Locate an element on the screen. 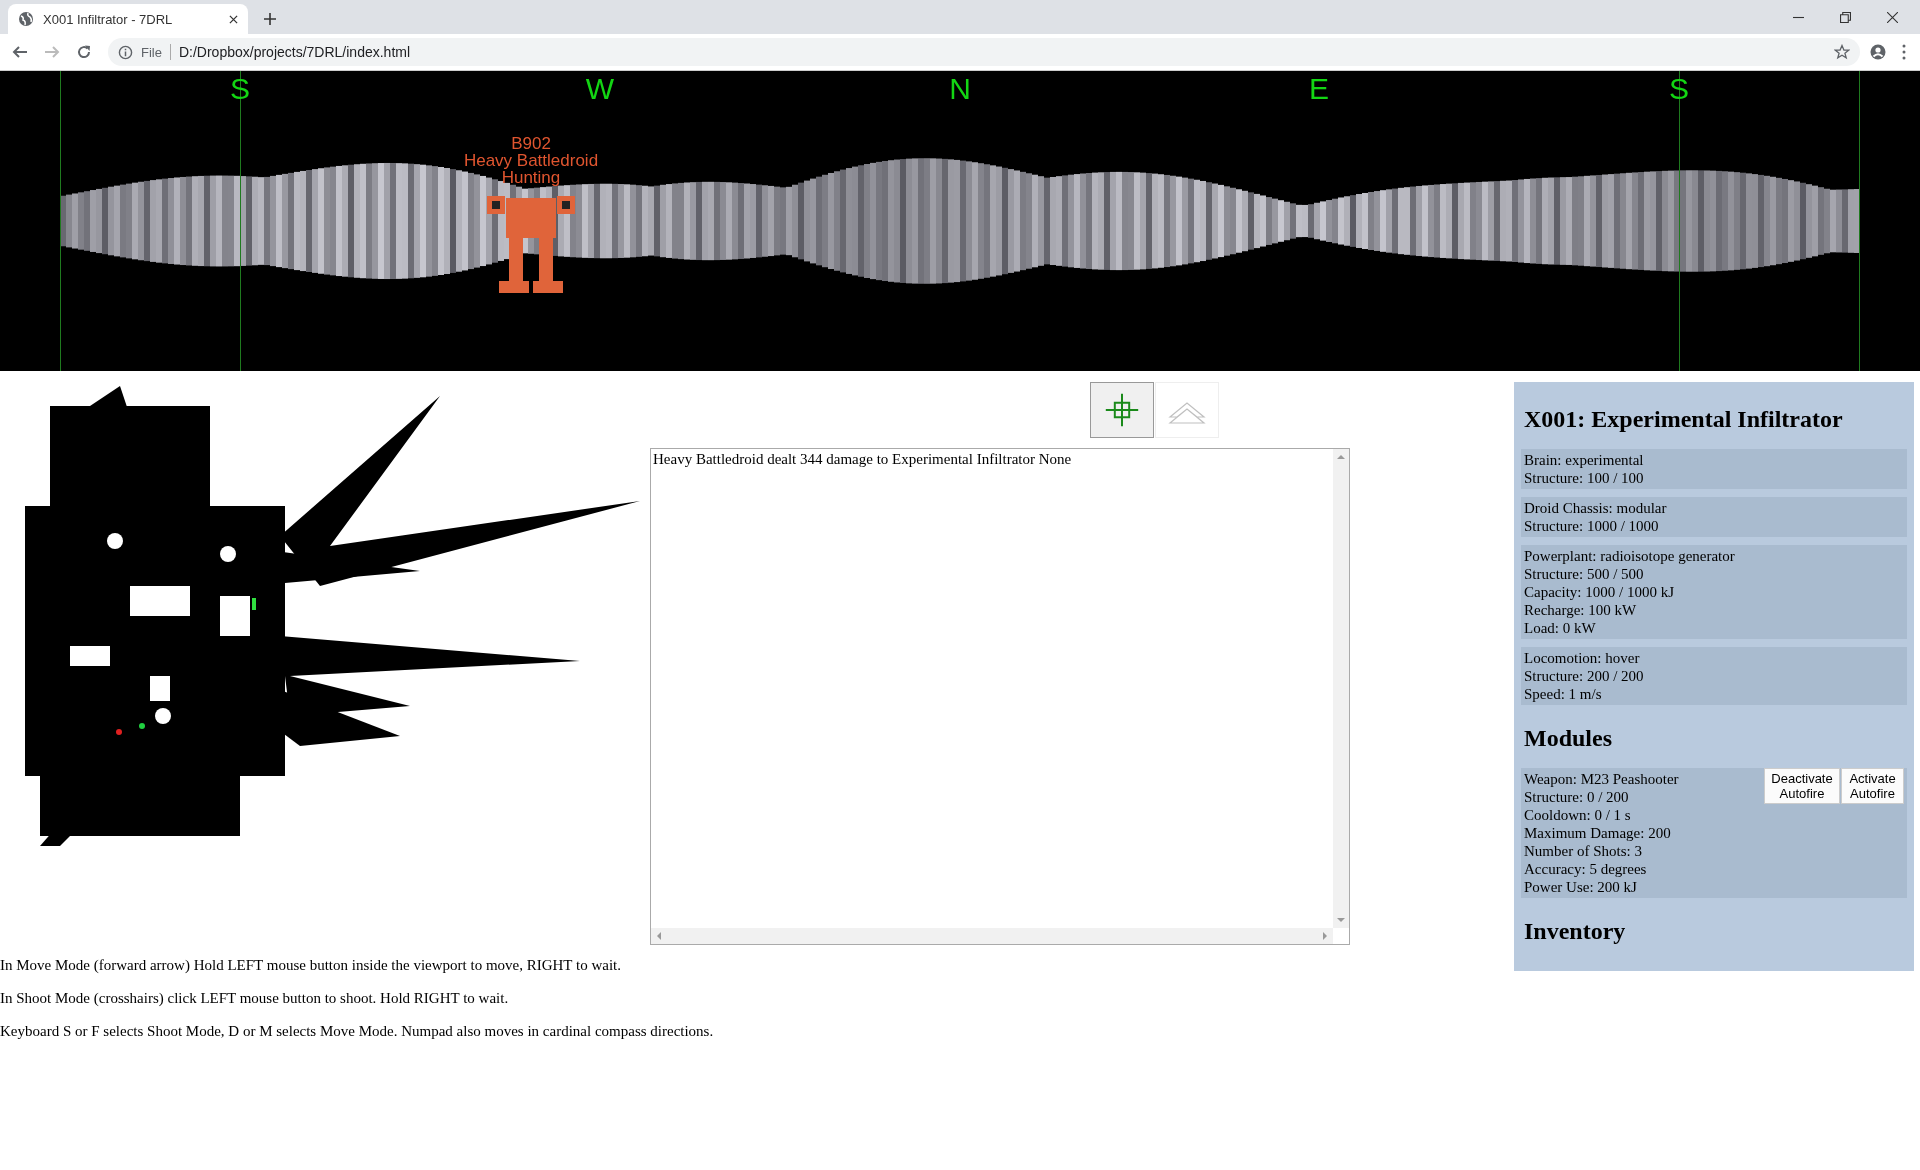  modules-heading: Modules is located at coordinates (1568, 738).